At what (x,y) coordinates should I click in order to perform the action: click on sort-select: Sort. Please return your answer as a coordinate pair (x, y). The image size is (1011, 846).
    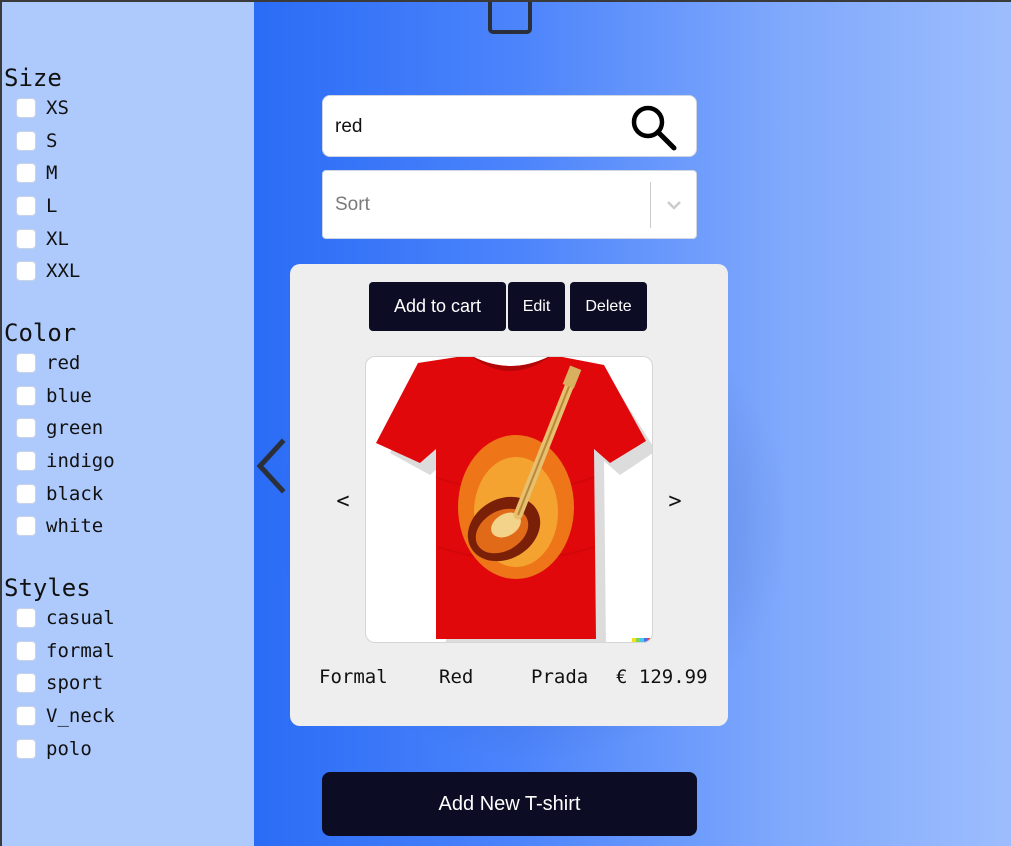
    Looking at the image, I should click on (509, 204).